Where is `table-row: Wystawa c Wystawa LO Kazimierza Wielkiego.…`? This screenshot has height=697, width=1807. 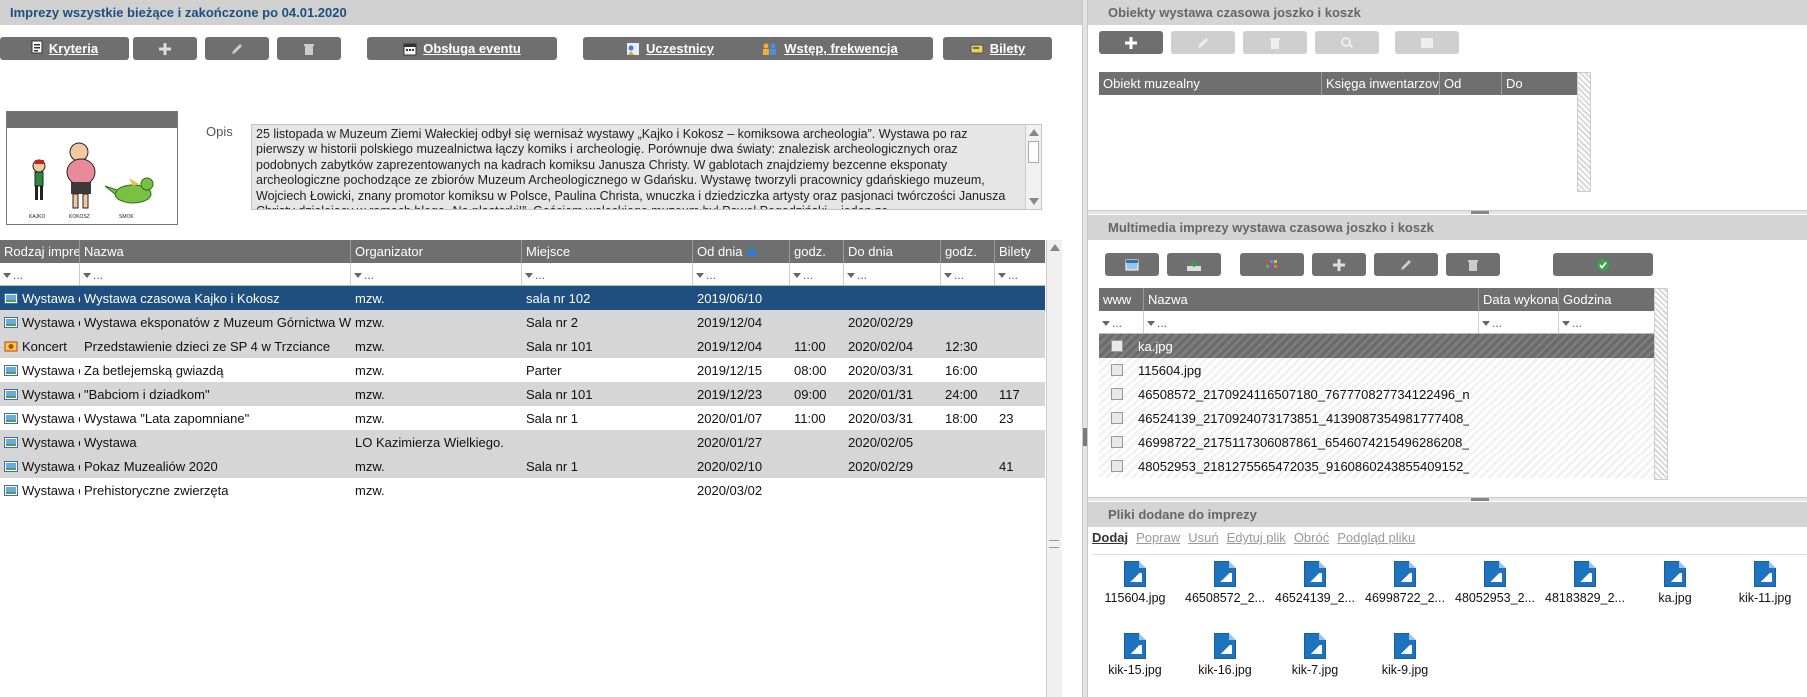
table-row: Wystawa c Wystawa LO Kazimierza Wielkiego.… is located at coordinates (522, 442).